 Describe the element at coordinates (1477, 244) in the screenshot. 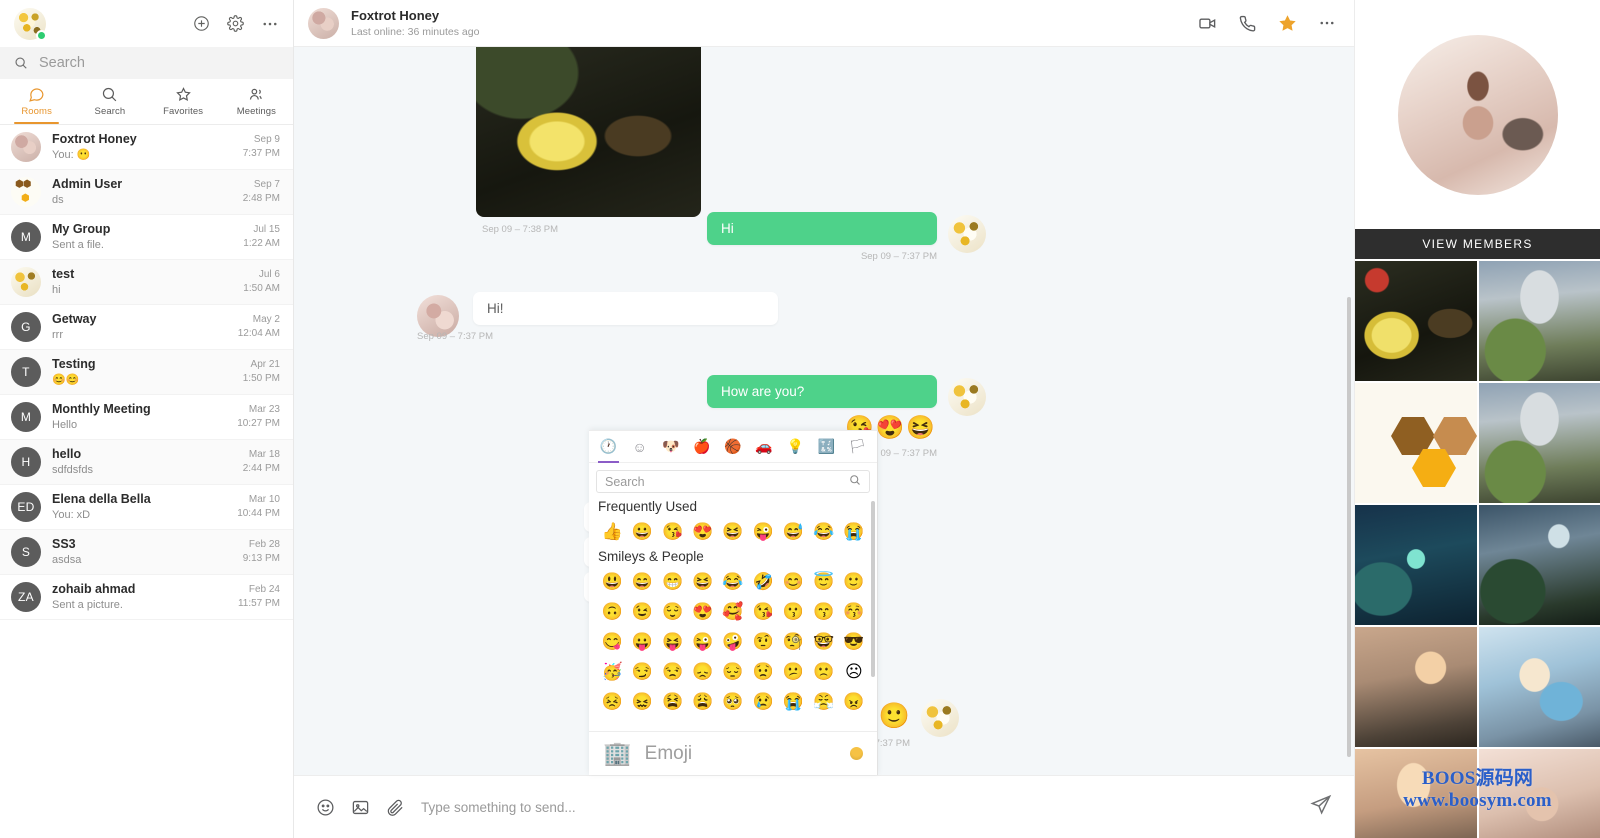

I see `view-members-button: VIEW MEMBERS` at that location.